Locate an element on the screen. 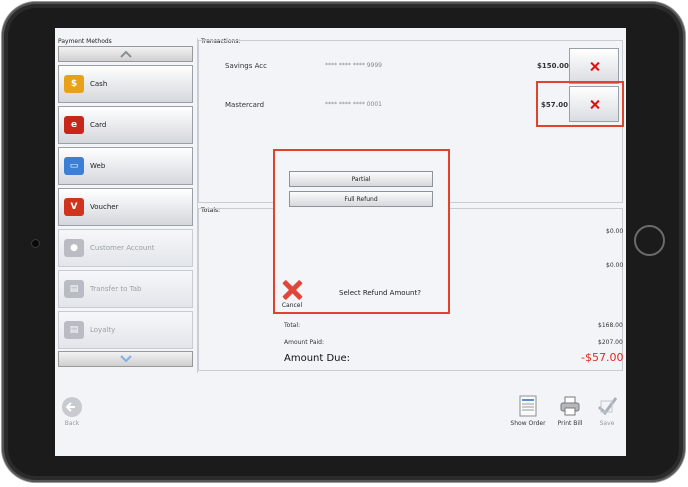  payment-method-customer-account: ● Customer Account is located at coordinates (125, 248).